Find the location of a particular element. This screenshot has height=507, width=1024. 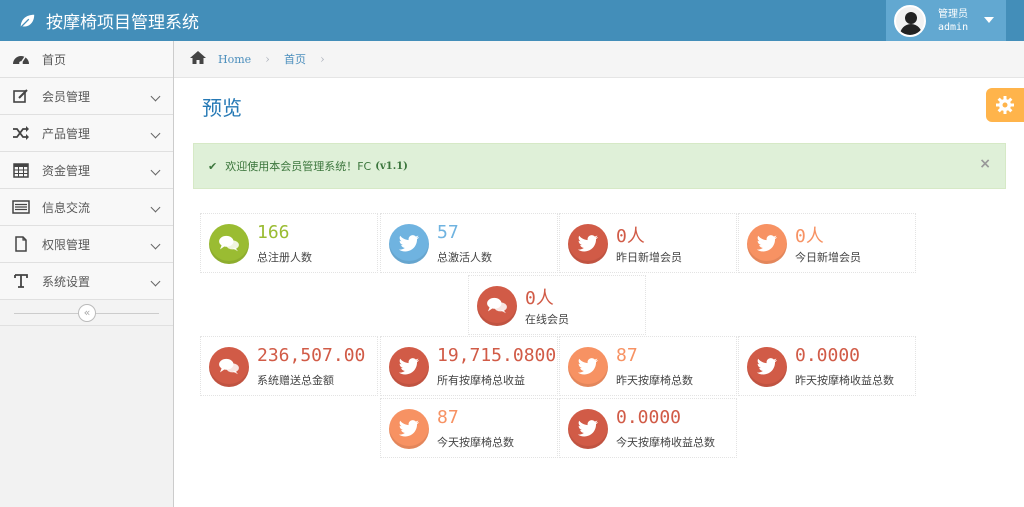

stat-label: 在线会员 is located at coordinates (547, 319).